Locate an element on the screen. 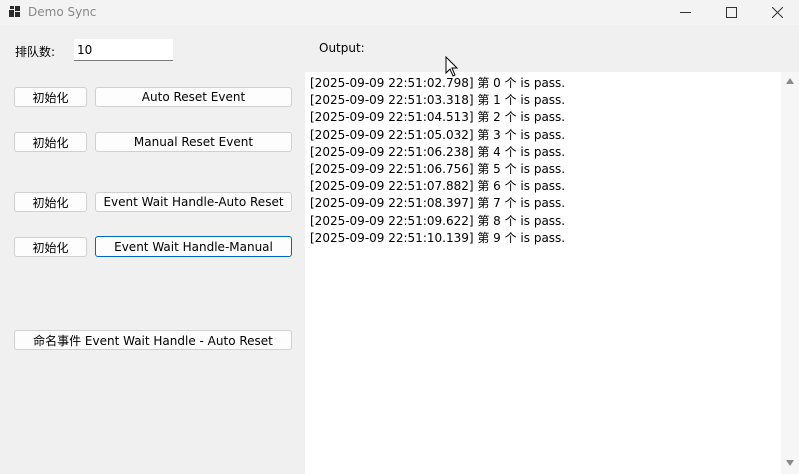  minimize-icon is located at coordinates (685, 12).